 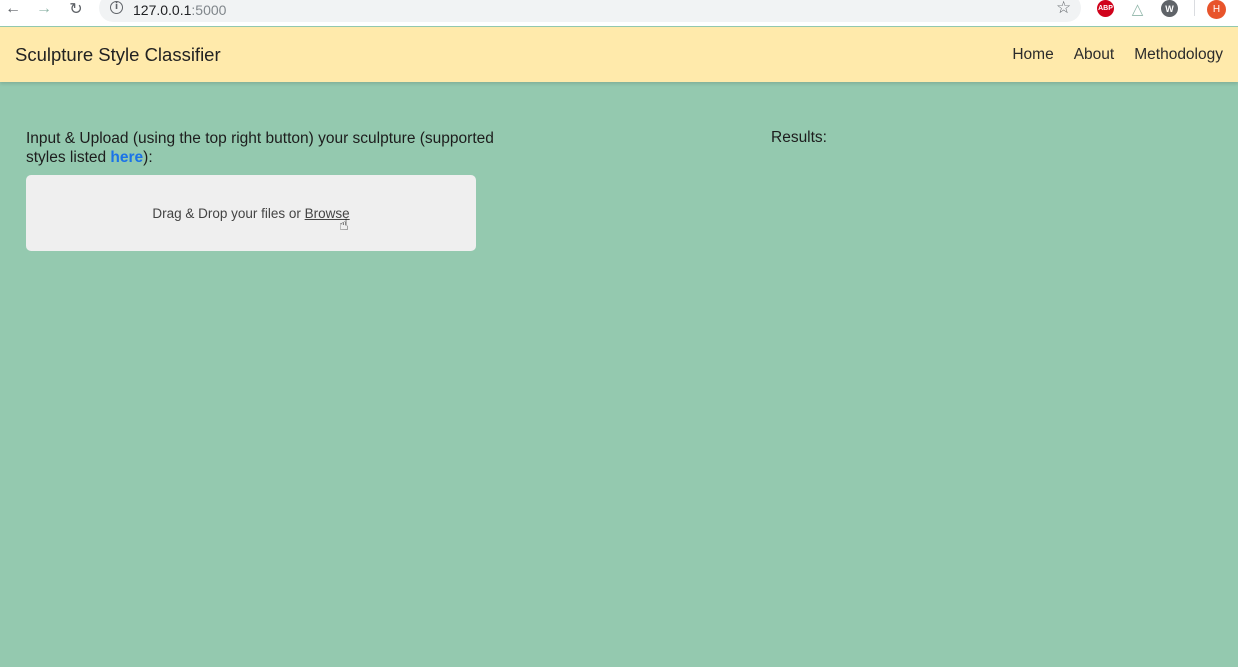 I want to click on back-arrow-icon: ←, so click(x=13, y=9).